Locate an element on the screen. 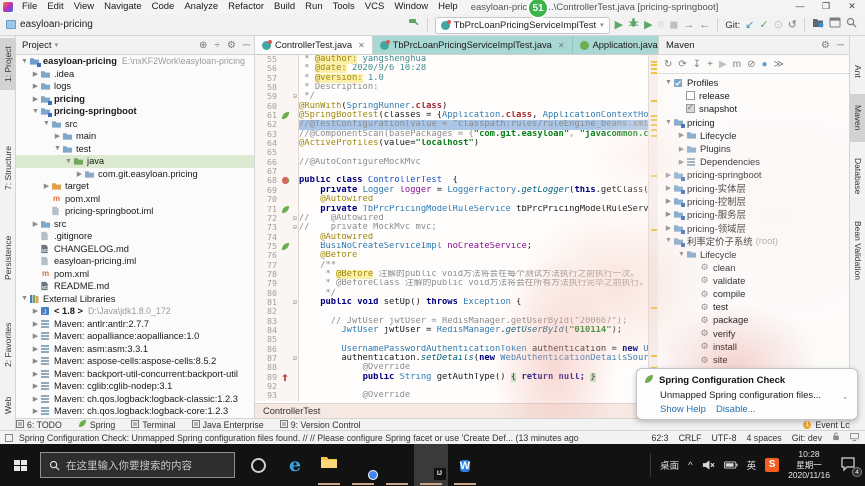  tree-item-maven-aopalliance-aopalliance-1-0: ▶ Maven: aopalliance:aopalliance:1.0 is located at coordinates (135, 336).